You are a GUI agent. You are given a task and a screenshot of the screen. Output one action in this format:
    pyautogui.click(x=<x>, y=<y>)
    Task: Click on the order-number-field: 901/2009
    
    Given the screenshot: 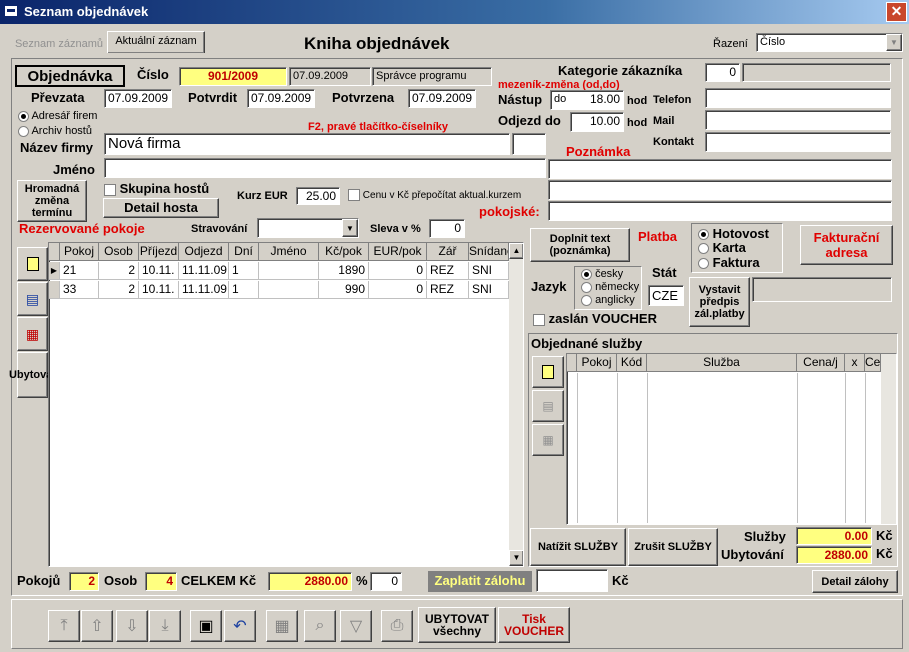 What is the action you would take?
    pyautogui.click(x=233, y=76)
    